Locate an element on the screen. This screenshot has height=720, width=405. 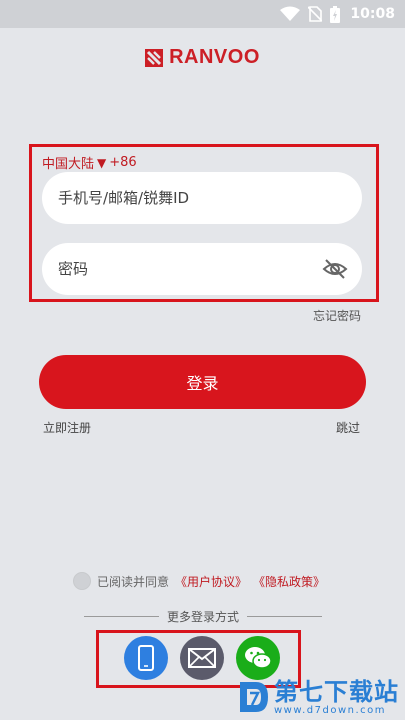
watermark: 第七下载站 www.d7down.com is located at coordinates (317, 697).